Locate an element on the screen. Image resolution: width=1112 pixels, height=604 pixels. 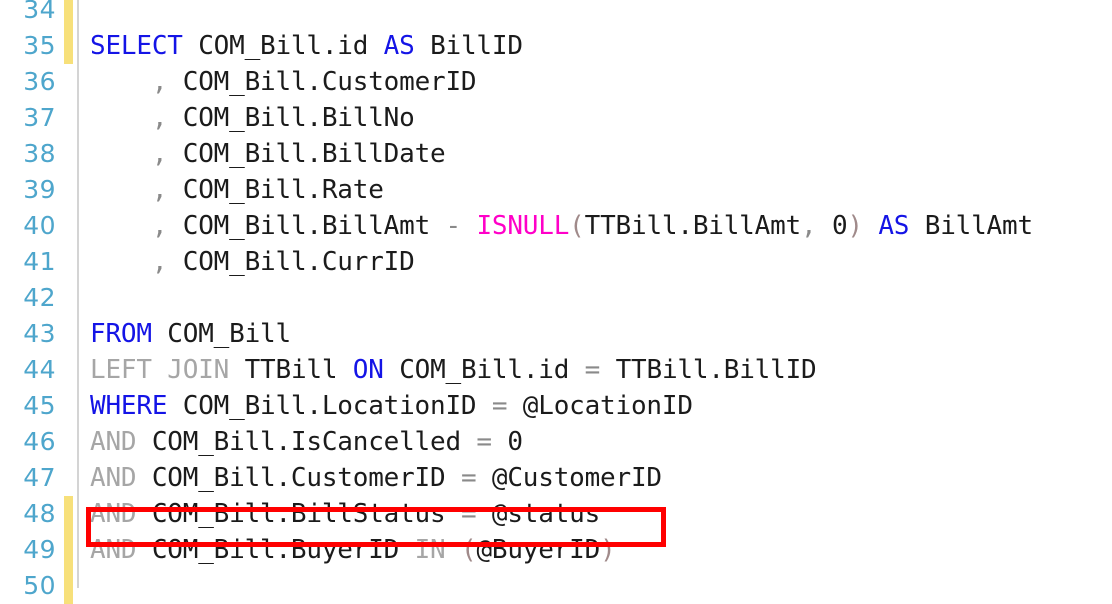
gutter-line-49: 49 is located at coordinates (39, 550).